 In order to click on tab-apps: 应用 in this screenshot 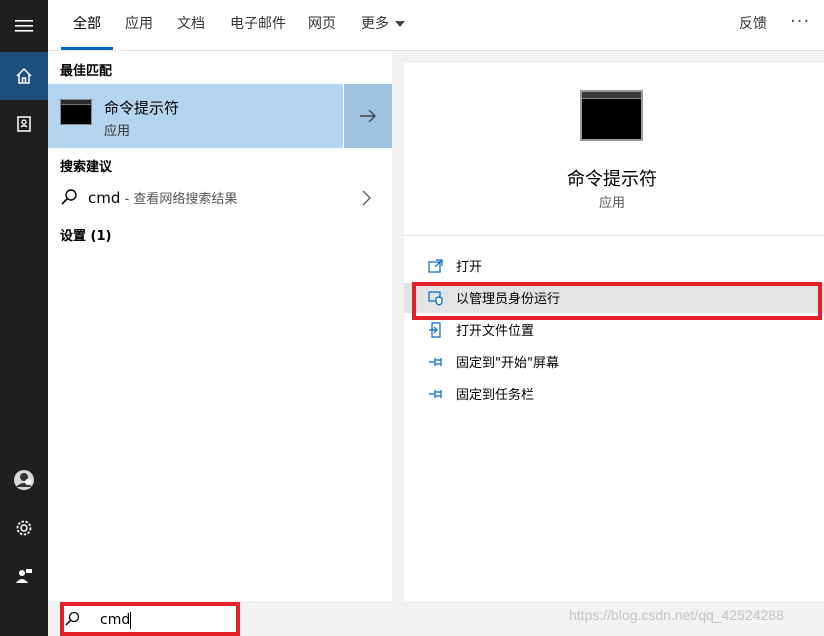, I will do `click(139, 25)`.